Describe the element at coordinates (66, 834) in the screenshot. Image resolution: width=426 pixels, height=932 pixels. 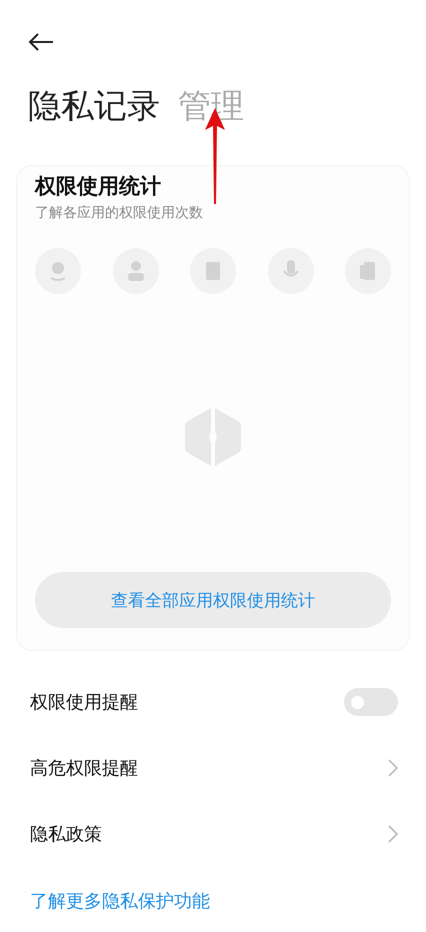
I see `settings-label: 隐私政策` at that location.